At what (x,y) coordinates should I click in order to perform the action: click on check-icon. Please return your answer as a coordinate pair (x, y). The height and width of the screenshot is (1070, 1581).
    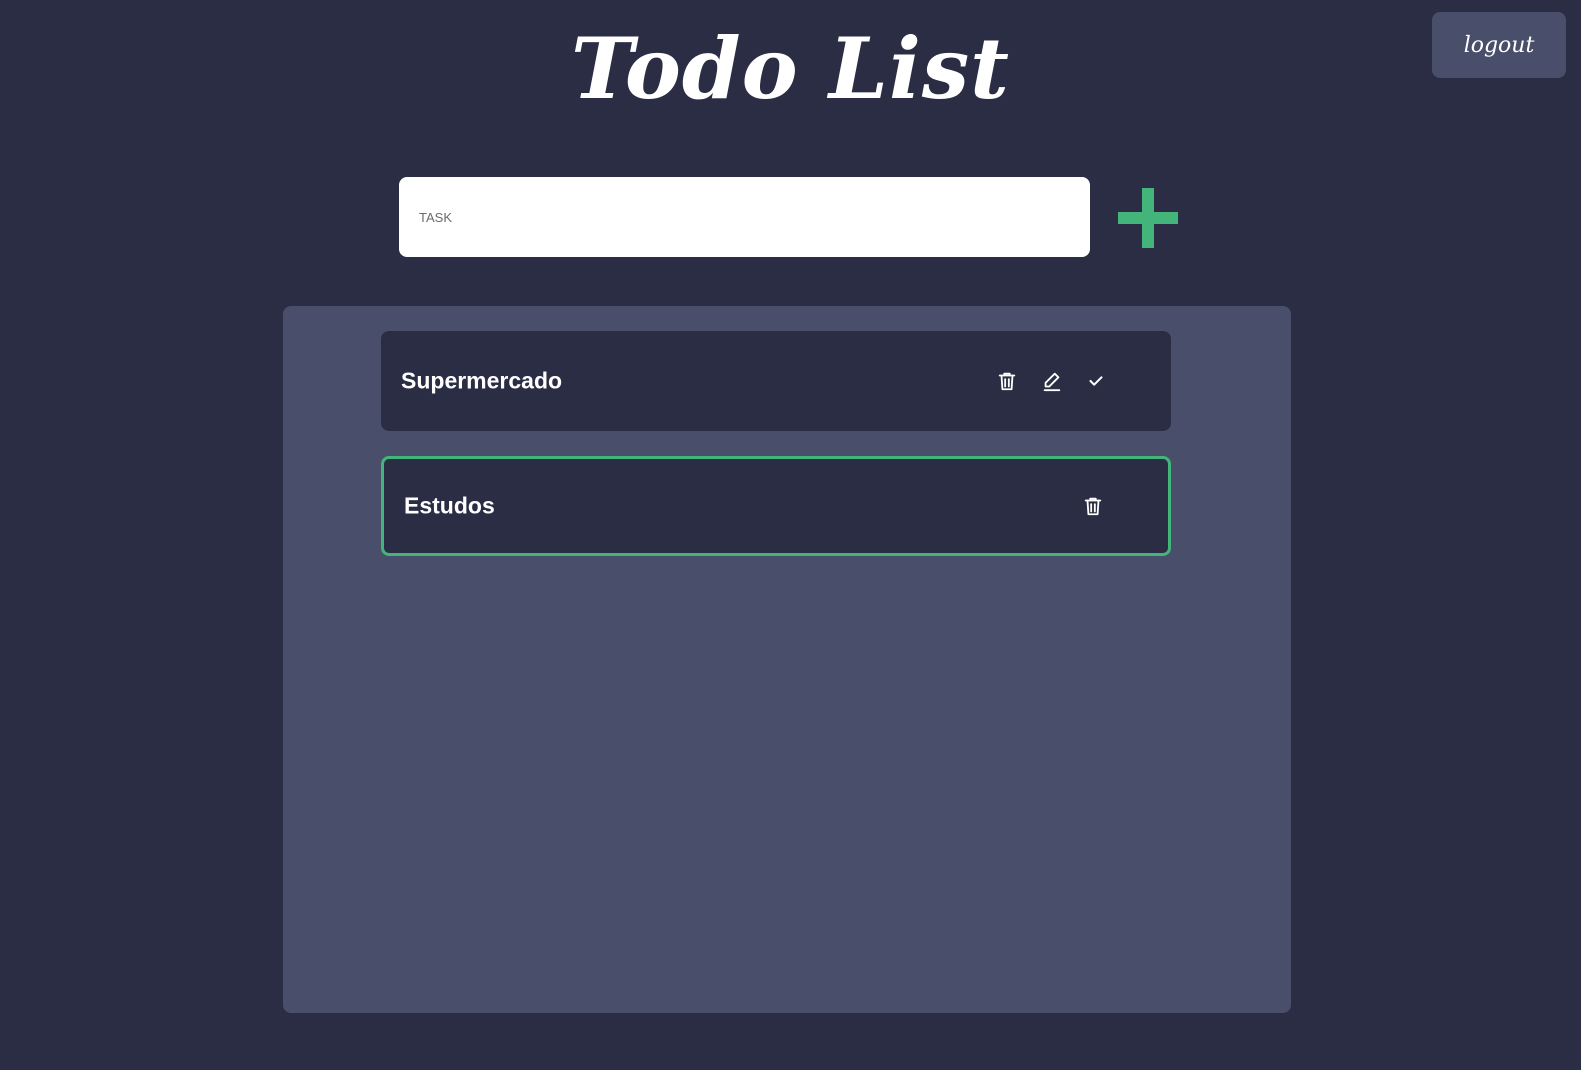
    Looking at the image, I should click on (1096, 381).